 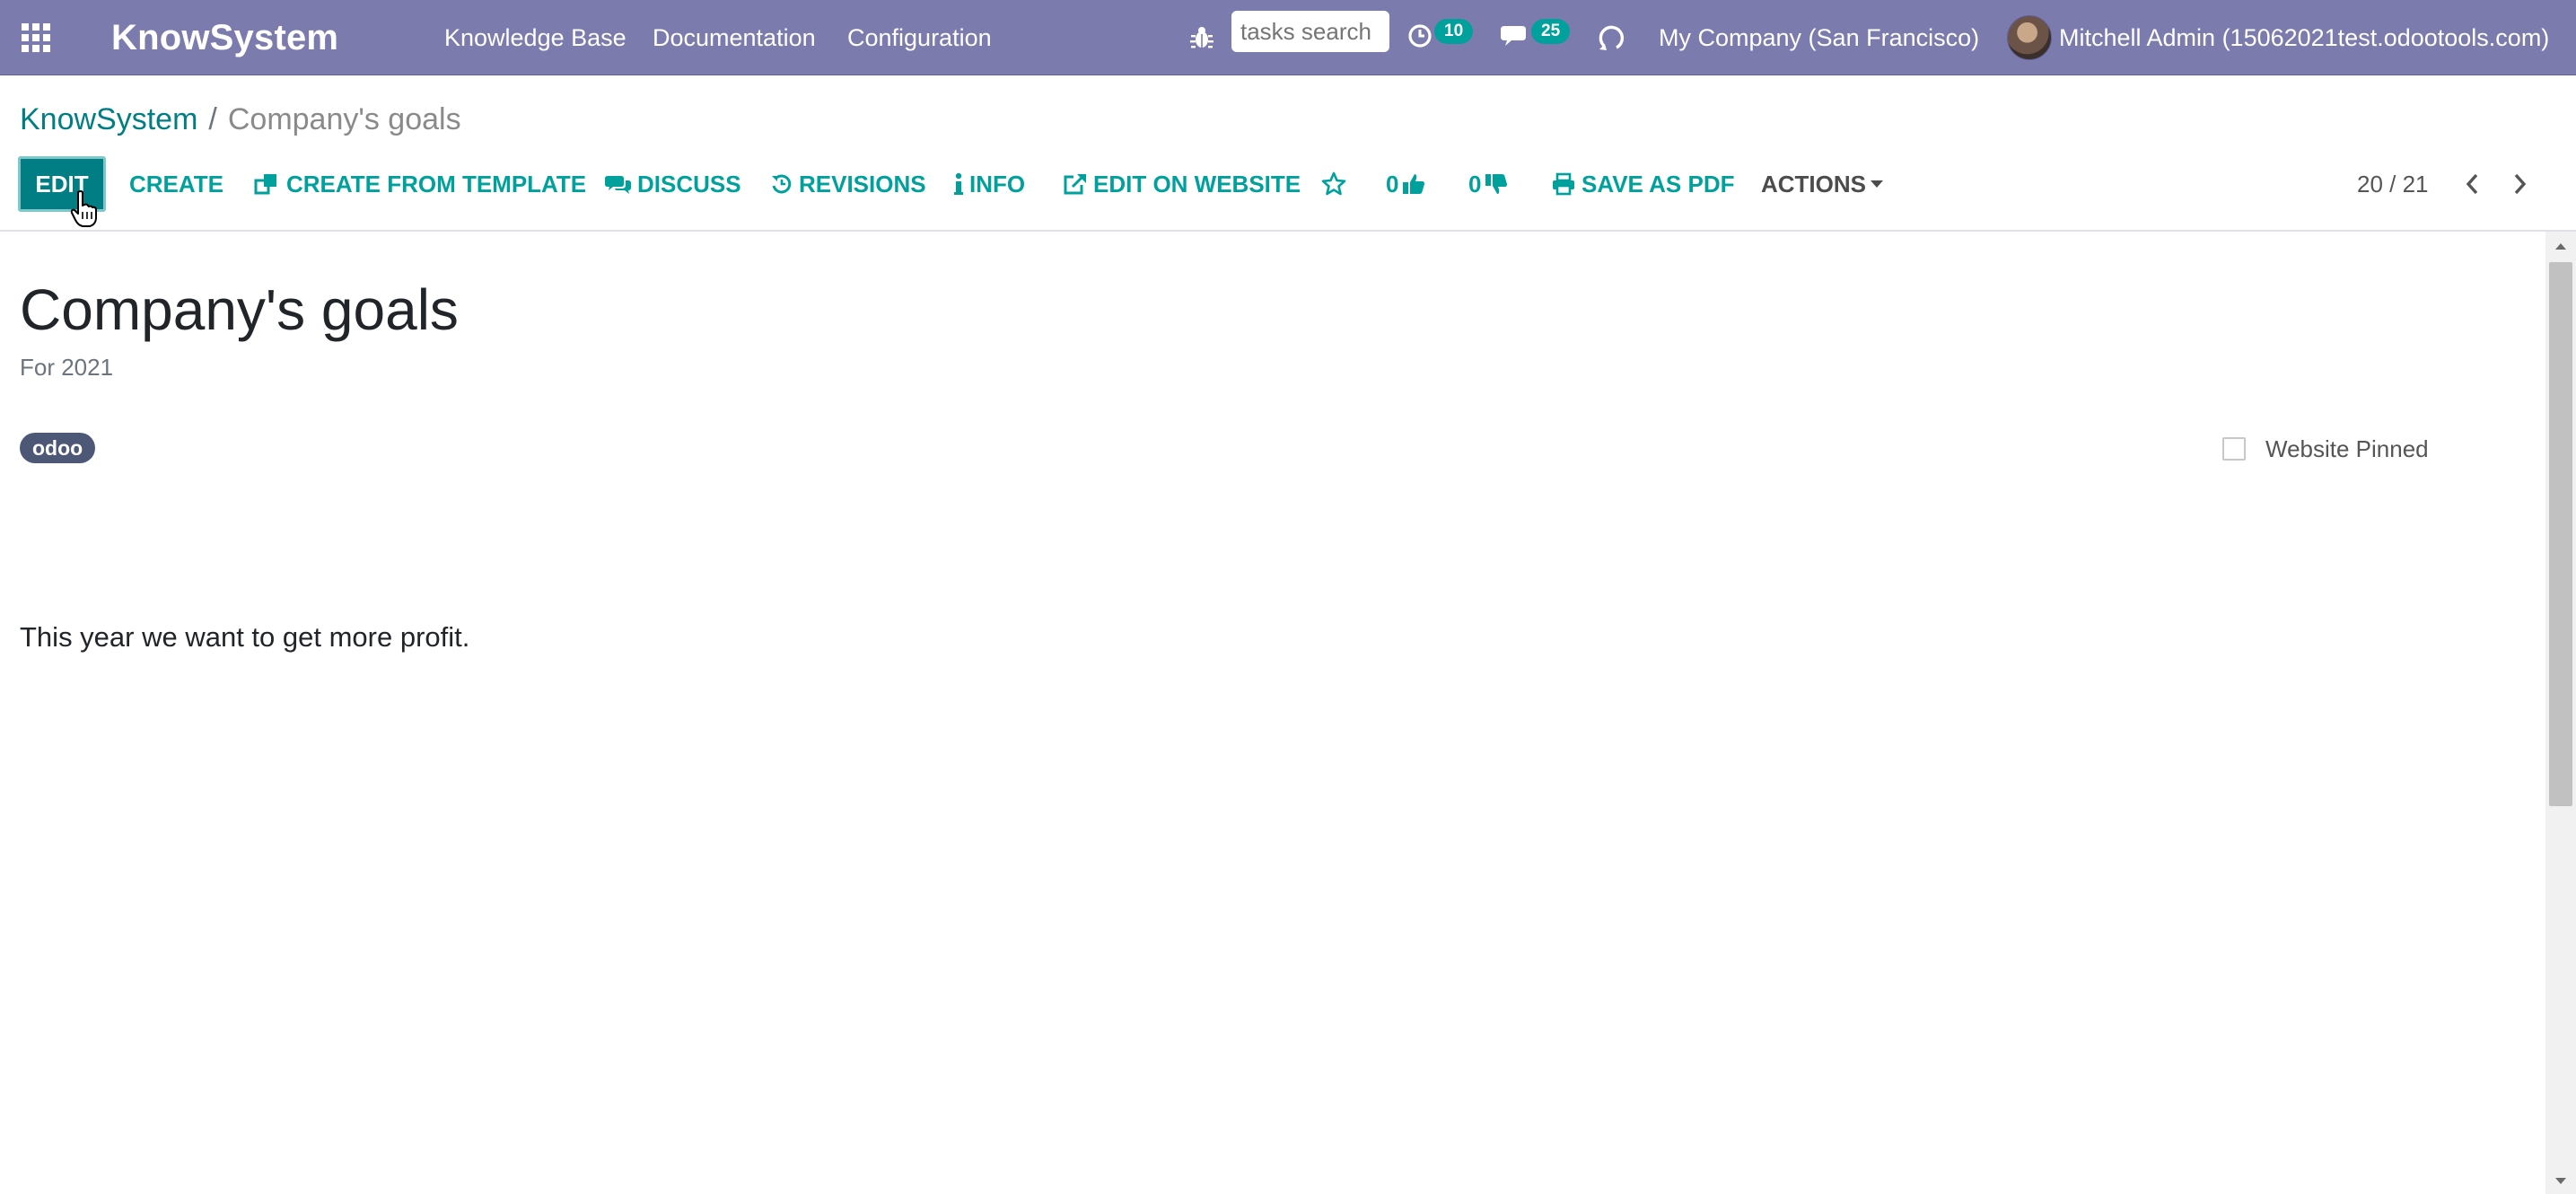 What do you see at coordinates (436, 184) in the screenshot?
I see `create-from-template-label: CREATE FROM TEMPLATE` at bounding box center [436, 184].